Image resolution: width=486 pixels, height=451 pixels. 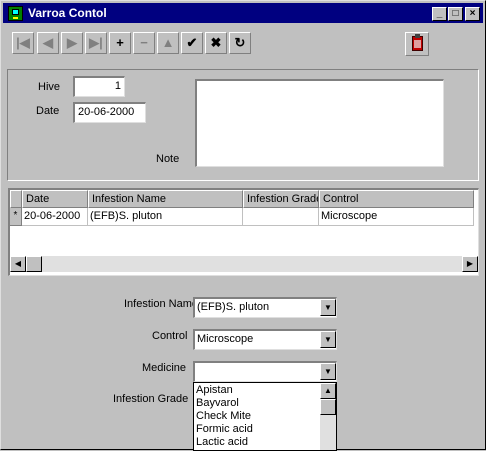 I want to click on hive-field: 1, so click(x=99, y=86).